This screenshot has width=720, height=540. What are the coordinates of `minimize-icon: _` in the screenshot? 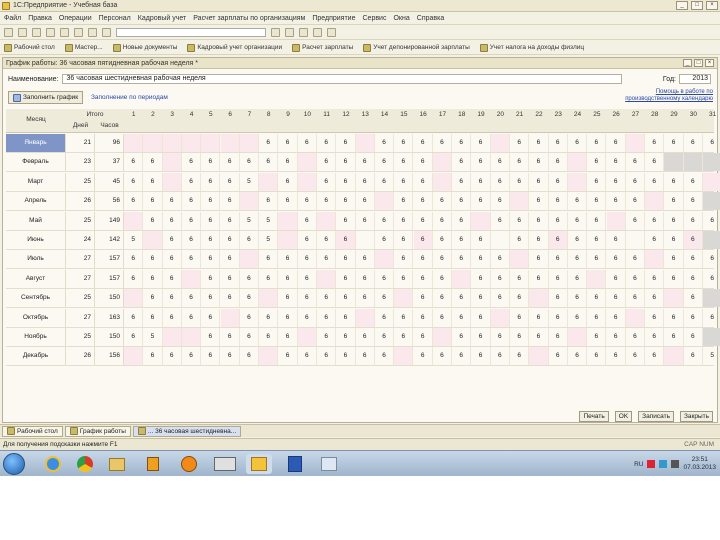 It's located at (682, 5).